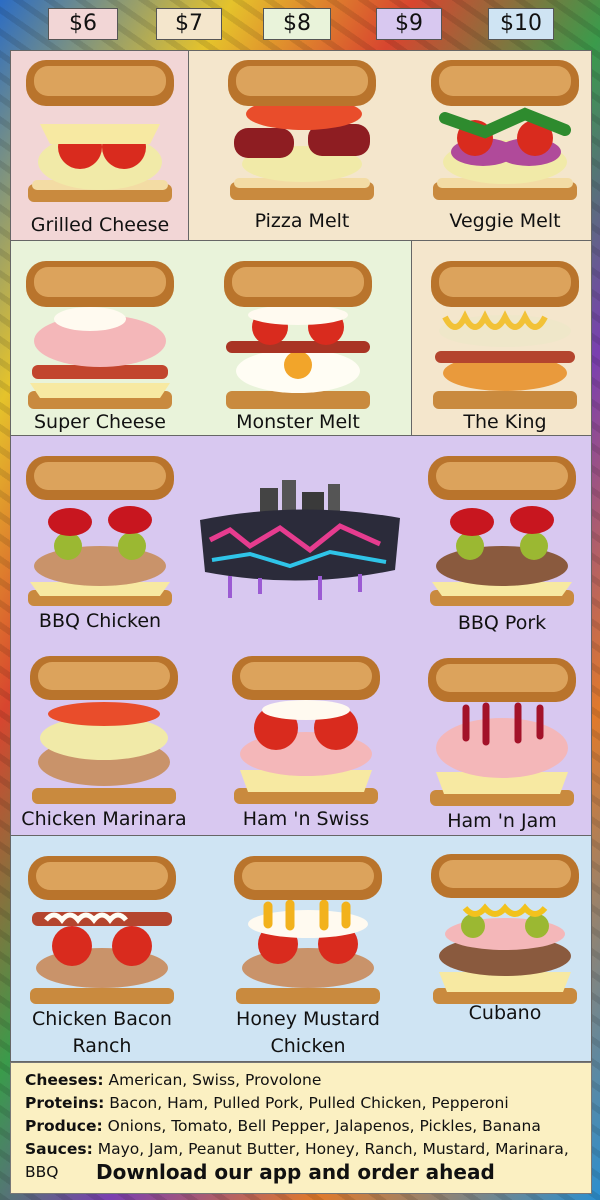  What do you see at coordinates (308, 1032) in the screenshot?
I see `sandwich-name: Honey Mustard Chicken` at bounding box center [308, 1032].